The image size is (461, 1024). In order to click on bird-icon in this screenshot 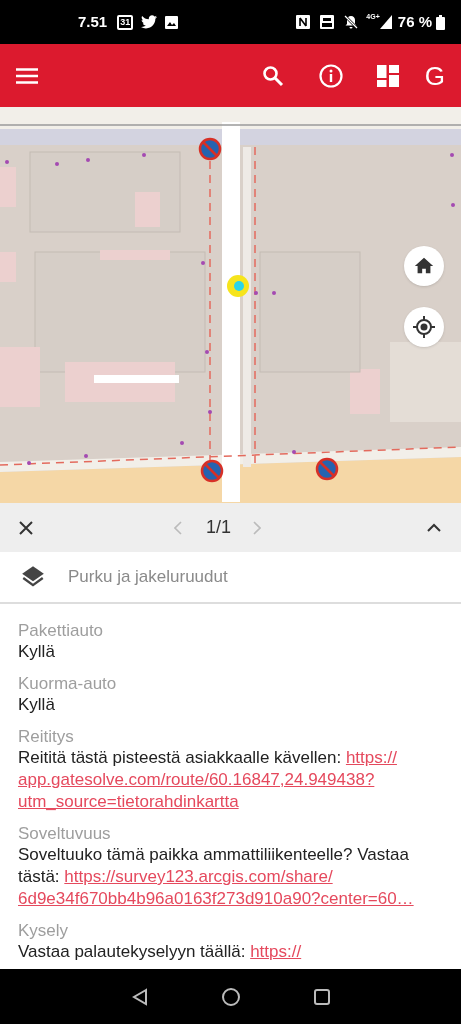, I will do `click(149, 22)`.